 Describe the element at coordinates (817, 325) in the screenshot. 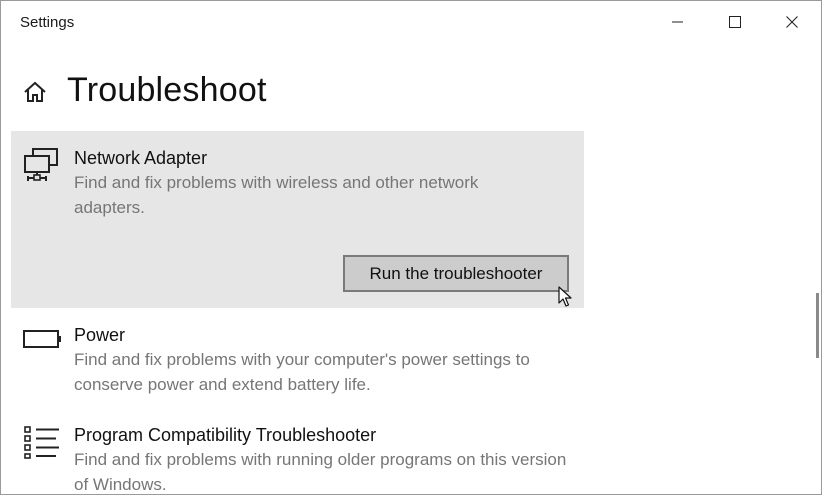

I see `scrollbar-thumb` at that location.